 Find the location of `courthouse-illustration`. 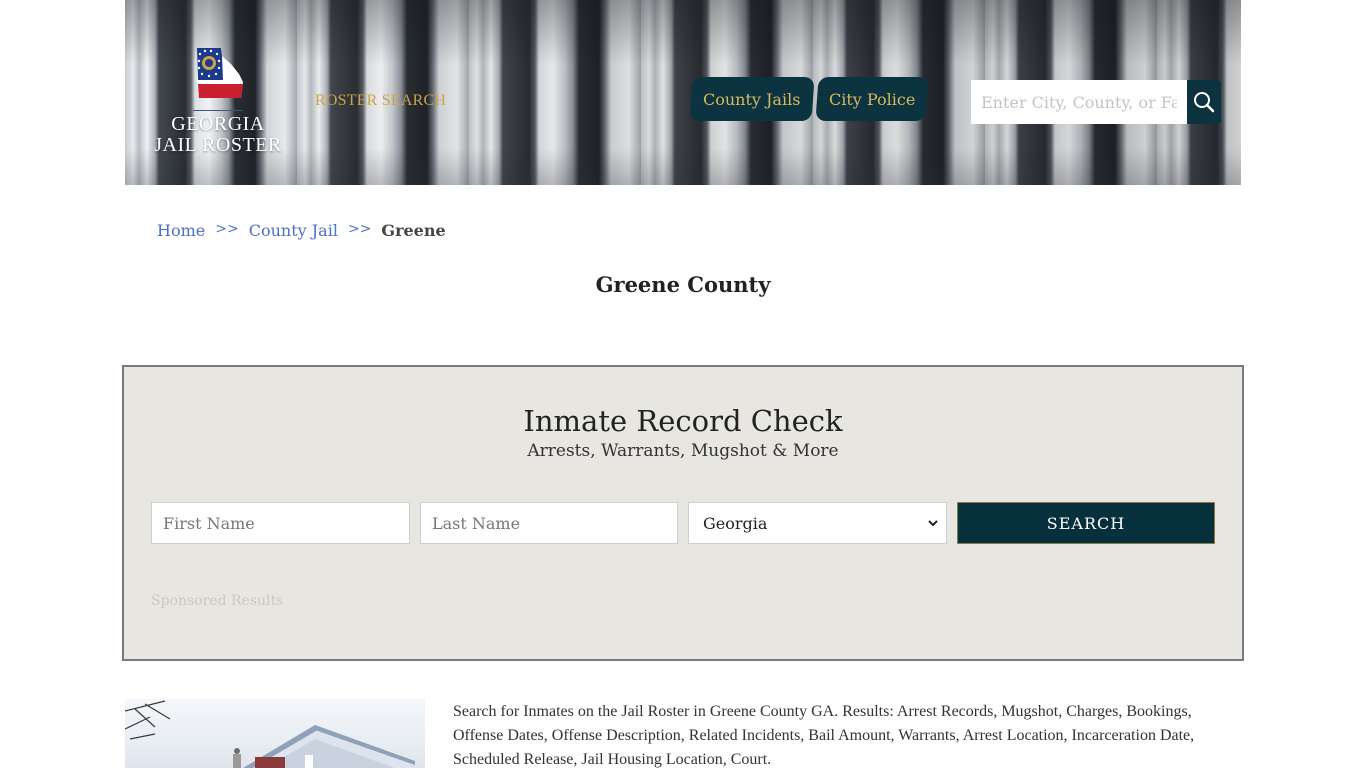

courthouse-illustration is located at coordinates (275, 734).